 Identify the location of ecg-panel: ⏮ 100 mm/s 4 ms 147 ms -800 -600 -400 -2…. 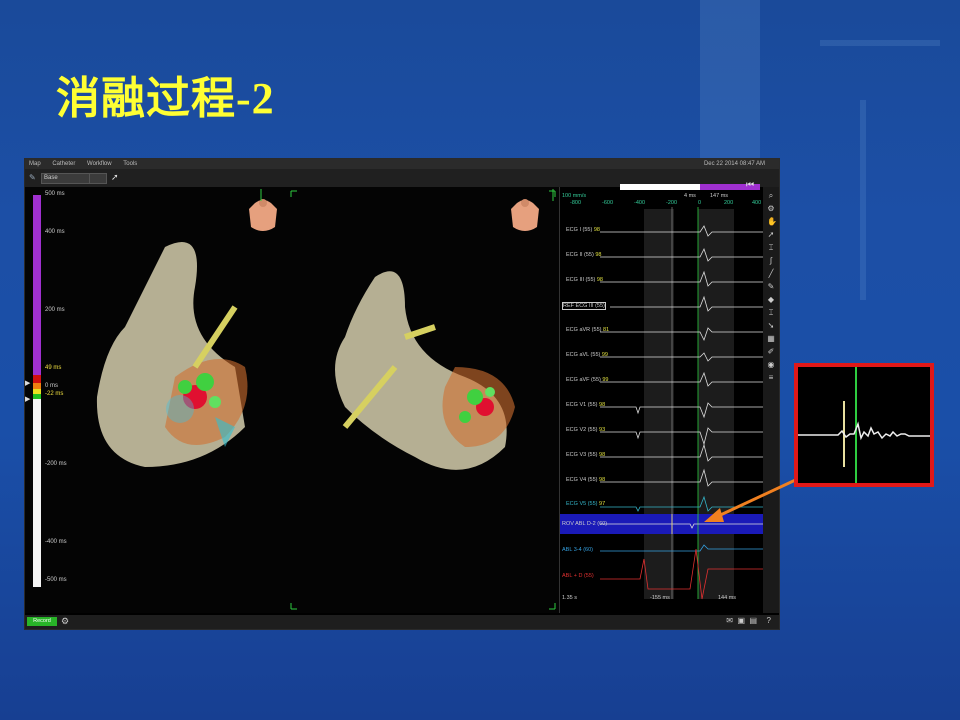
(661, 396).